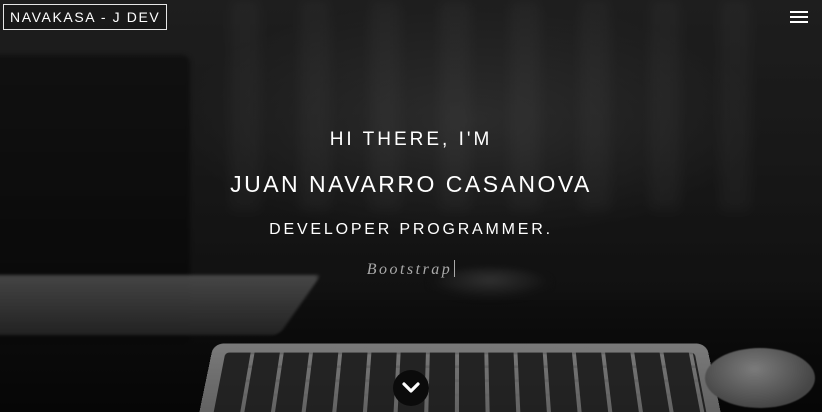 The width and height of the screenshot is (822, 412). What do you see at coordinates (411, 140) in the screenshot?
I see `hero-greeting: HI THERE, I'M` at bounding box center [411, 140].